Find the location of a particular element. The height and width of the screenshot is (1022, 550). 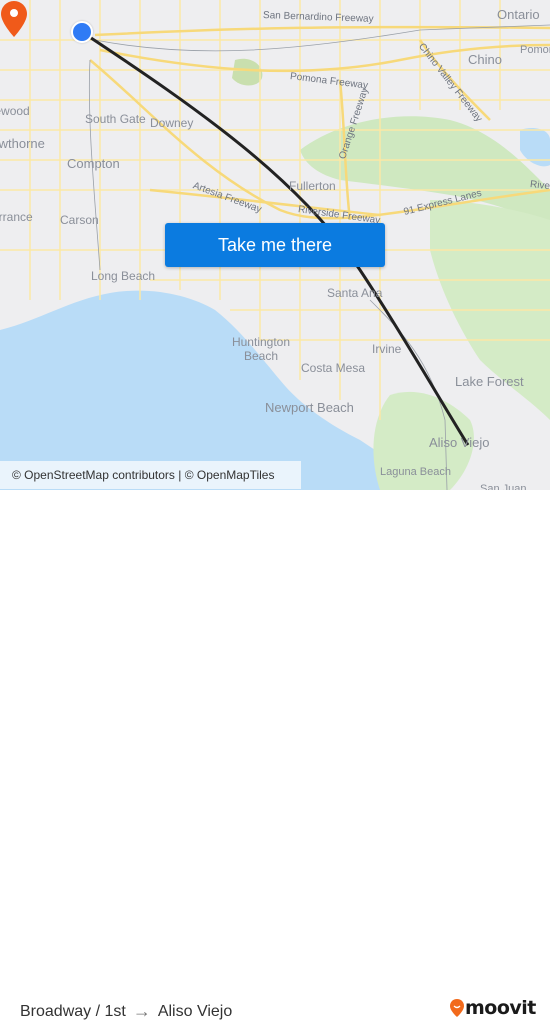

city-label-santa-ana: Santa Ana is located at coordinates (355, 293).